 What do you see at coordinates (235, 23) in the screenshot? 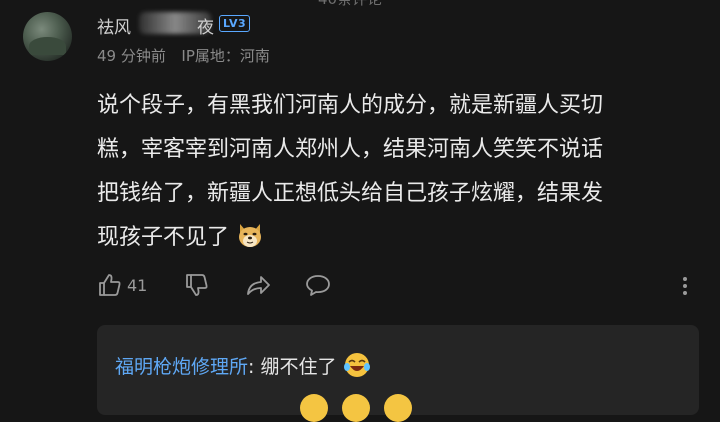
I see `level-badge: LV3` at bounding box center [235, 23].